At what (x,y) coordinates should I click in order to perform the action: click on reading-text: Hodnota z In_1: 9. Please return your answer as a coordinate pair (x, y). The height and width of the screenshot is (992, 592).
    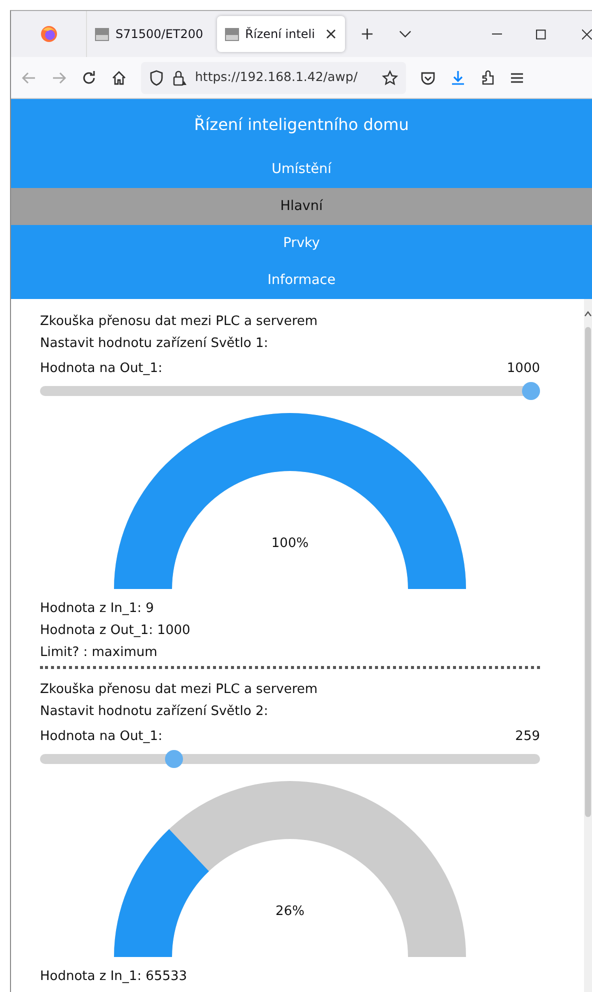
    Looking at the image, I should click on (97, 609).